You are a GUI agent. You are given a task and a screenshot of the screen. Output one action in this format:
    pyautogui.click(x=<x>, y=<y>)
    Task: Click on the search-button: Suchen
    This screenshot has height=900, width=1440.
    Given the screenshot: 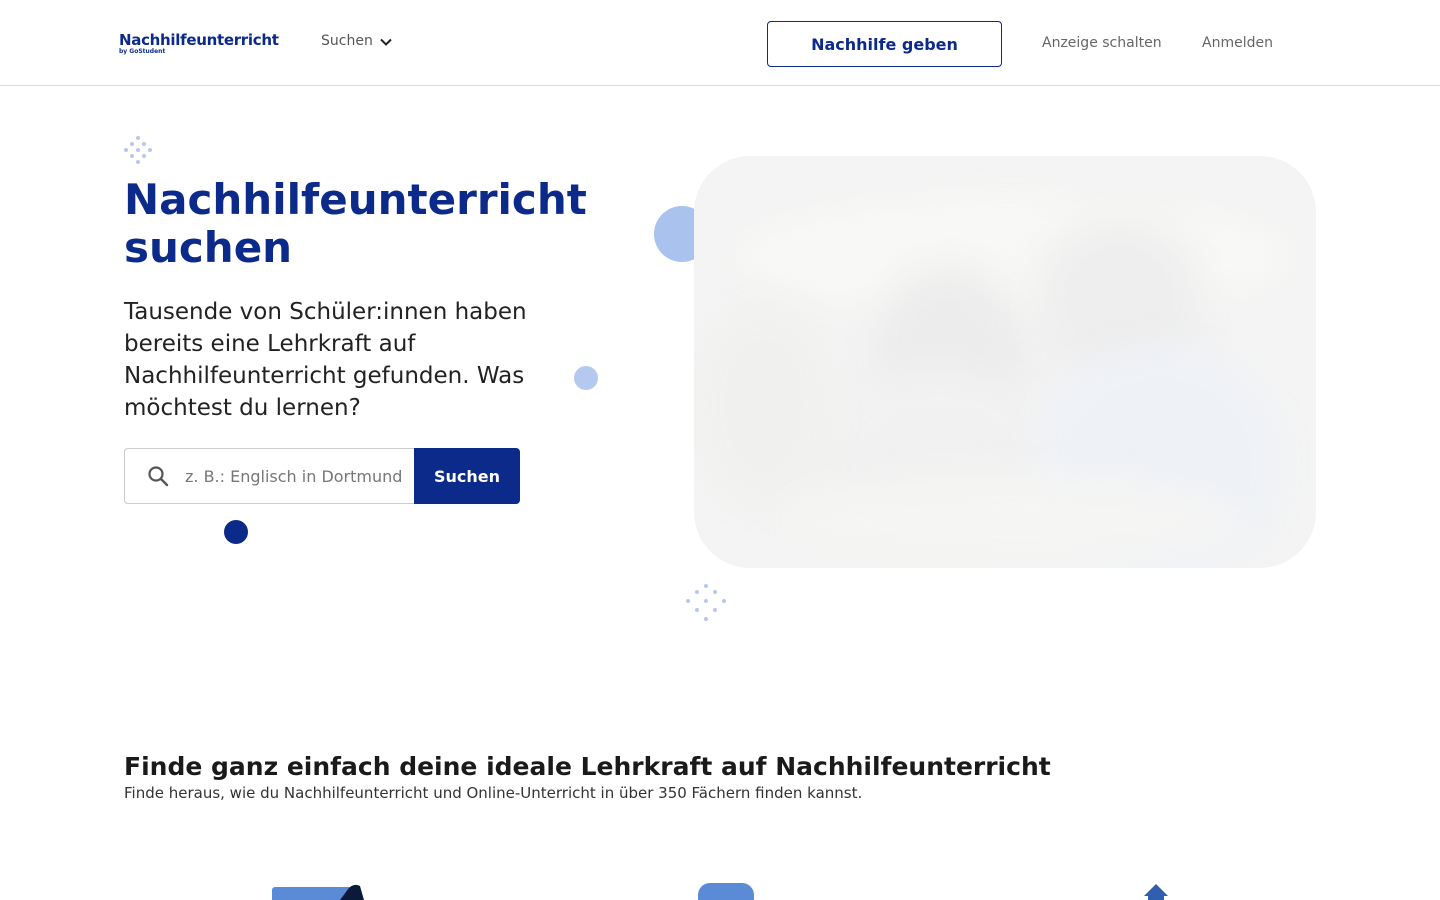 What is the action you would take?
    pyautogui.click(x=467, y=476)
    